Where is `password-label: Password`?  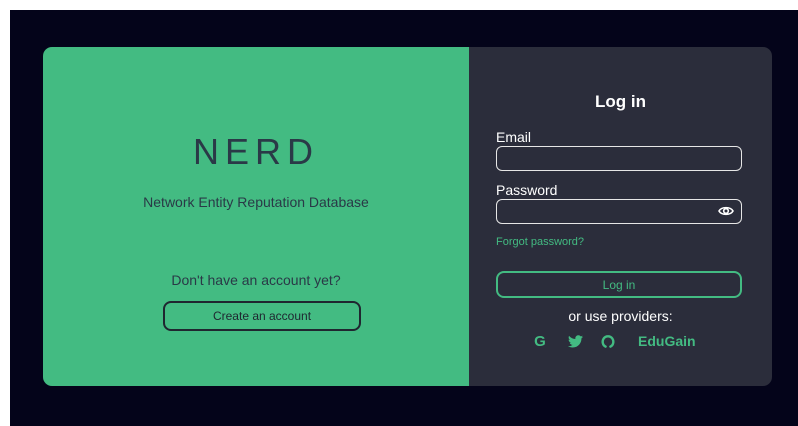 password-label: Password is located at coordinates (527, 190).